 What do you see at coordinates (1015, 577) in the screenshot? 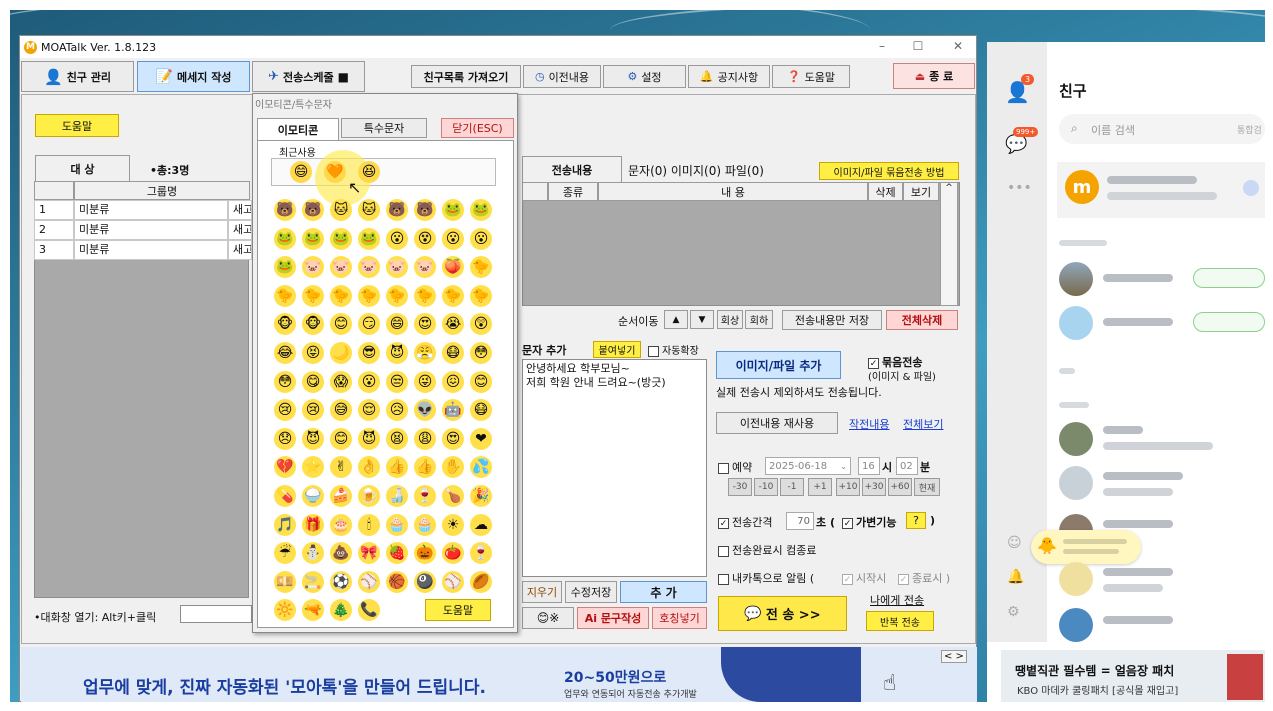
I see `notification-icon: 🔔` at bounding box center [1015, 577].